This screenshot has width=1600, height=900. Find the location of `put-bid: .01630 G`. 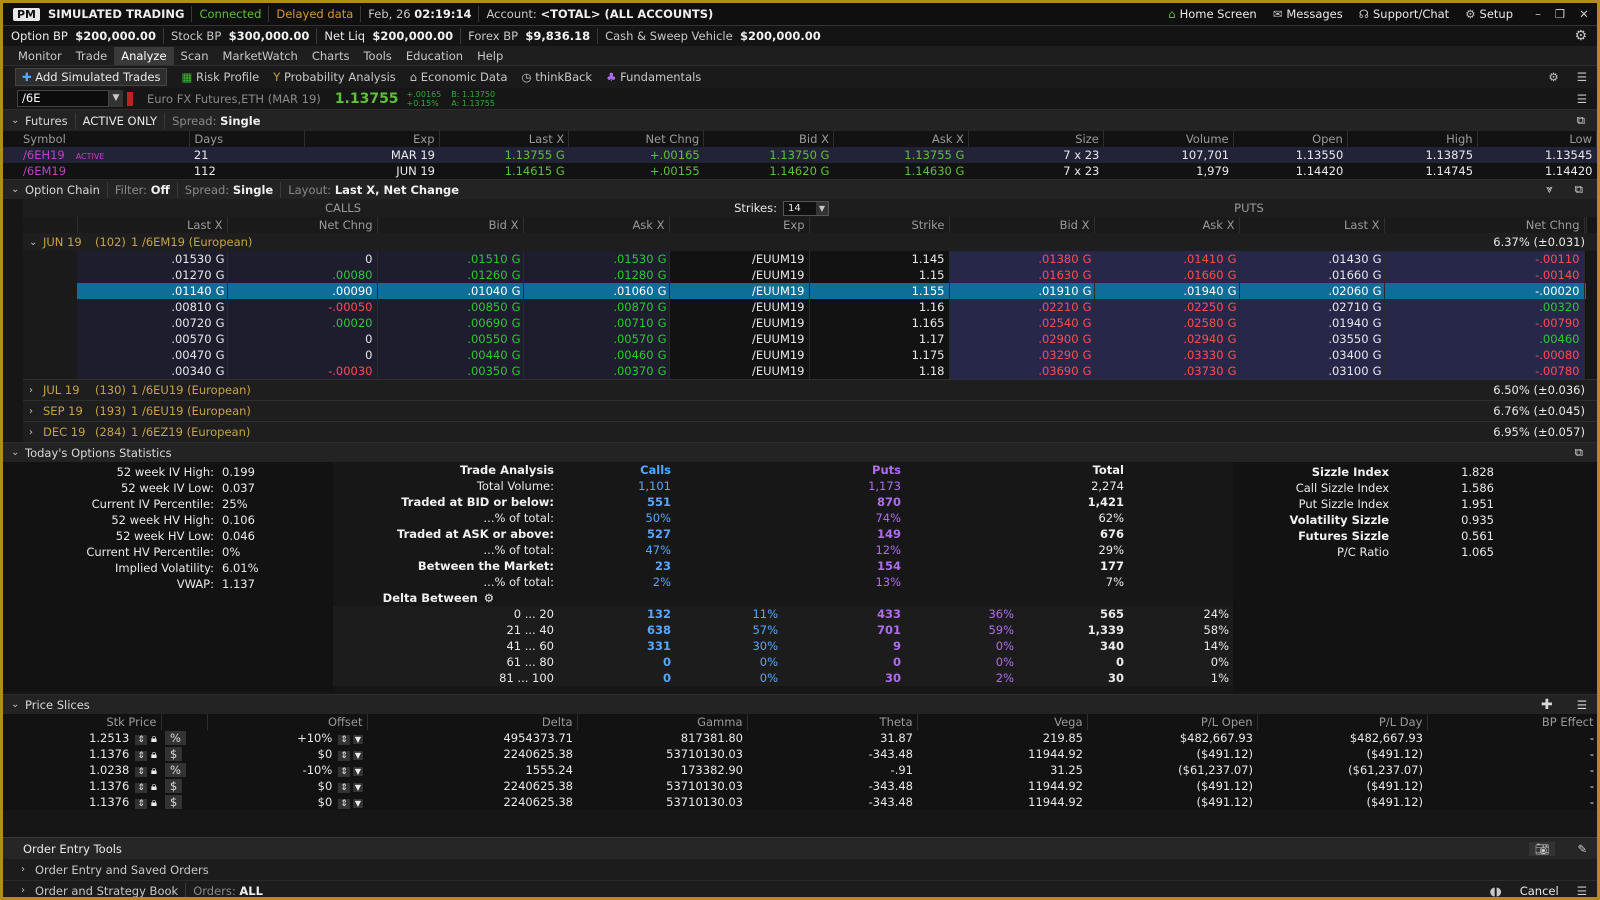

put-bid: .01630 G is located at coordinates (1022, 275).